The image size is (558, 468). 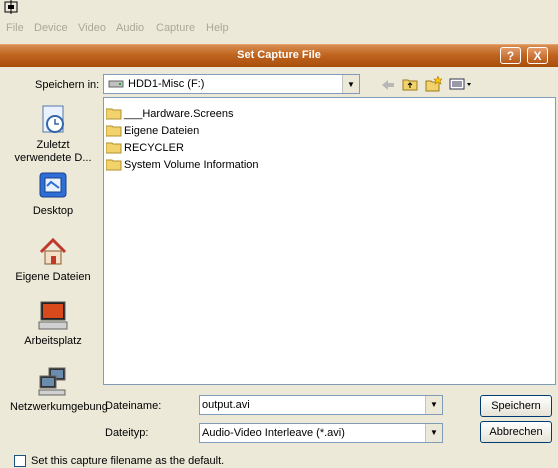 What do you see at coordinates (92, 28) in the screenshot?
I see `menu-video: Video` at bounding box center [92, 28].